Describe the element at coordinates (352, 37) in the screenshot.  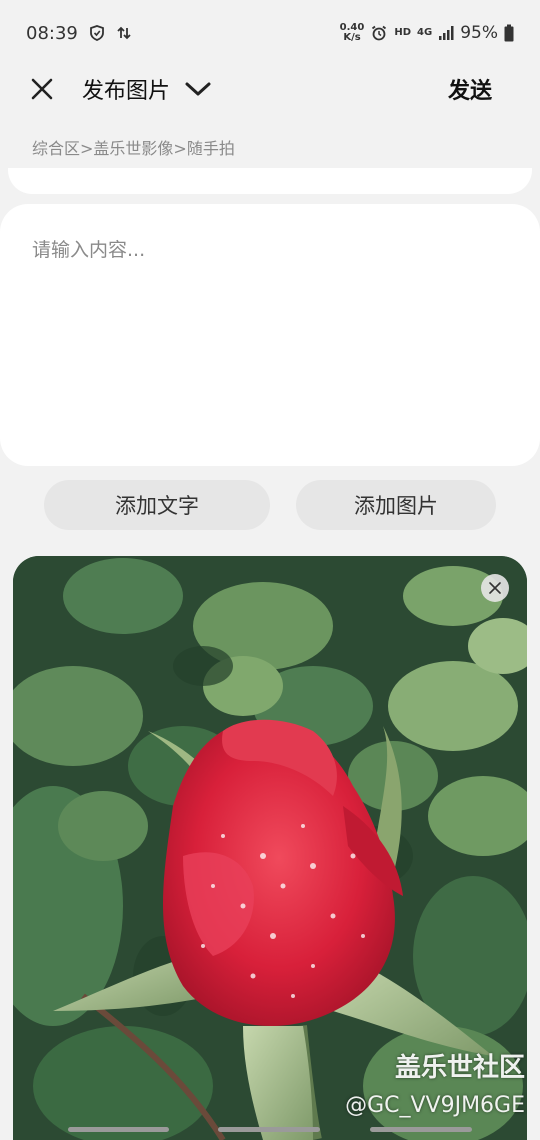
I see `net-speed-unit: K/s` at that location.